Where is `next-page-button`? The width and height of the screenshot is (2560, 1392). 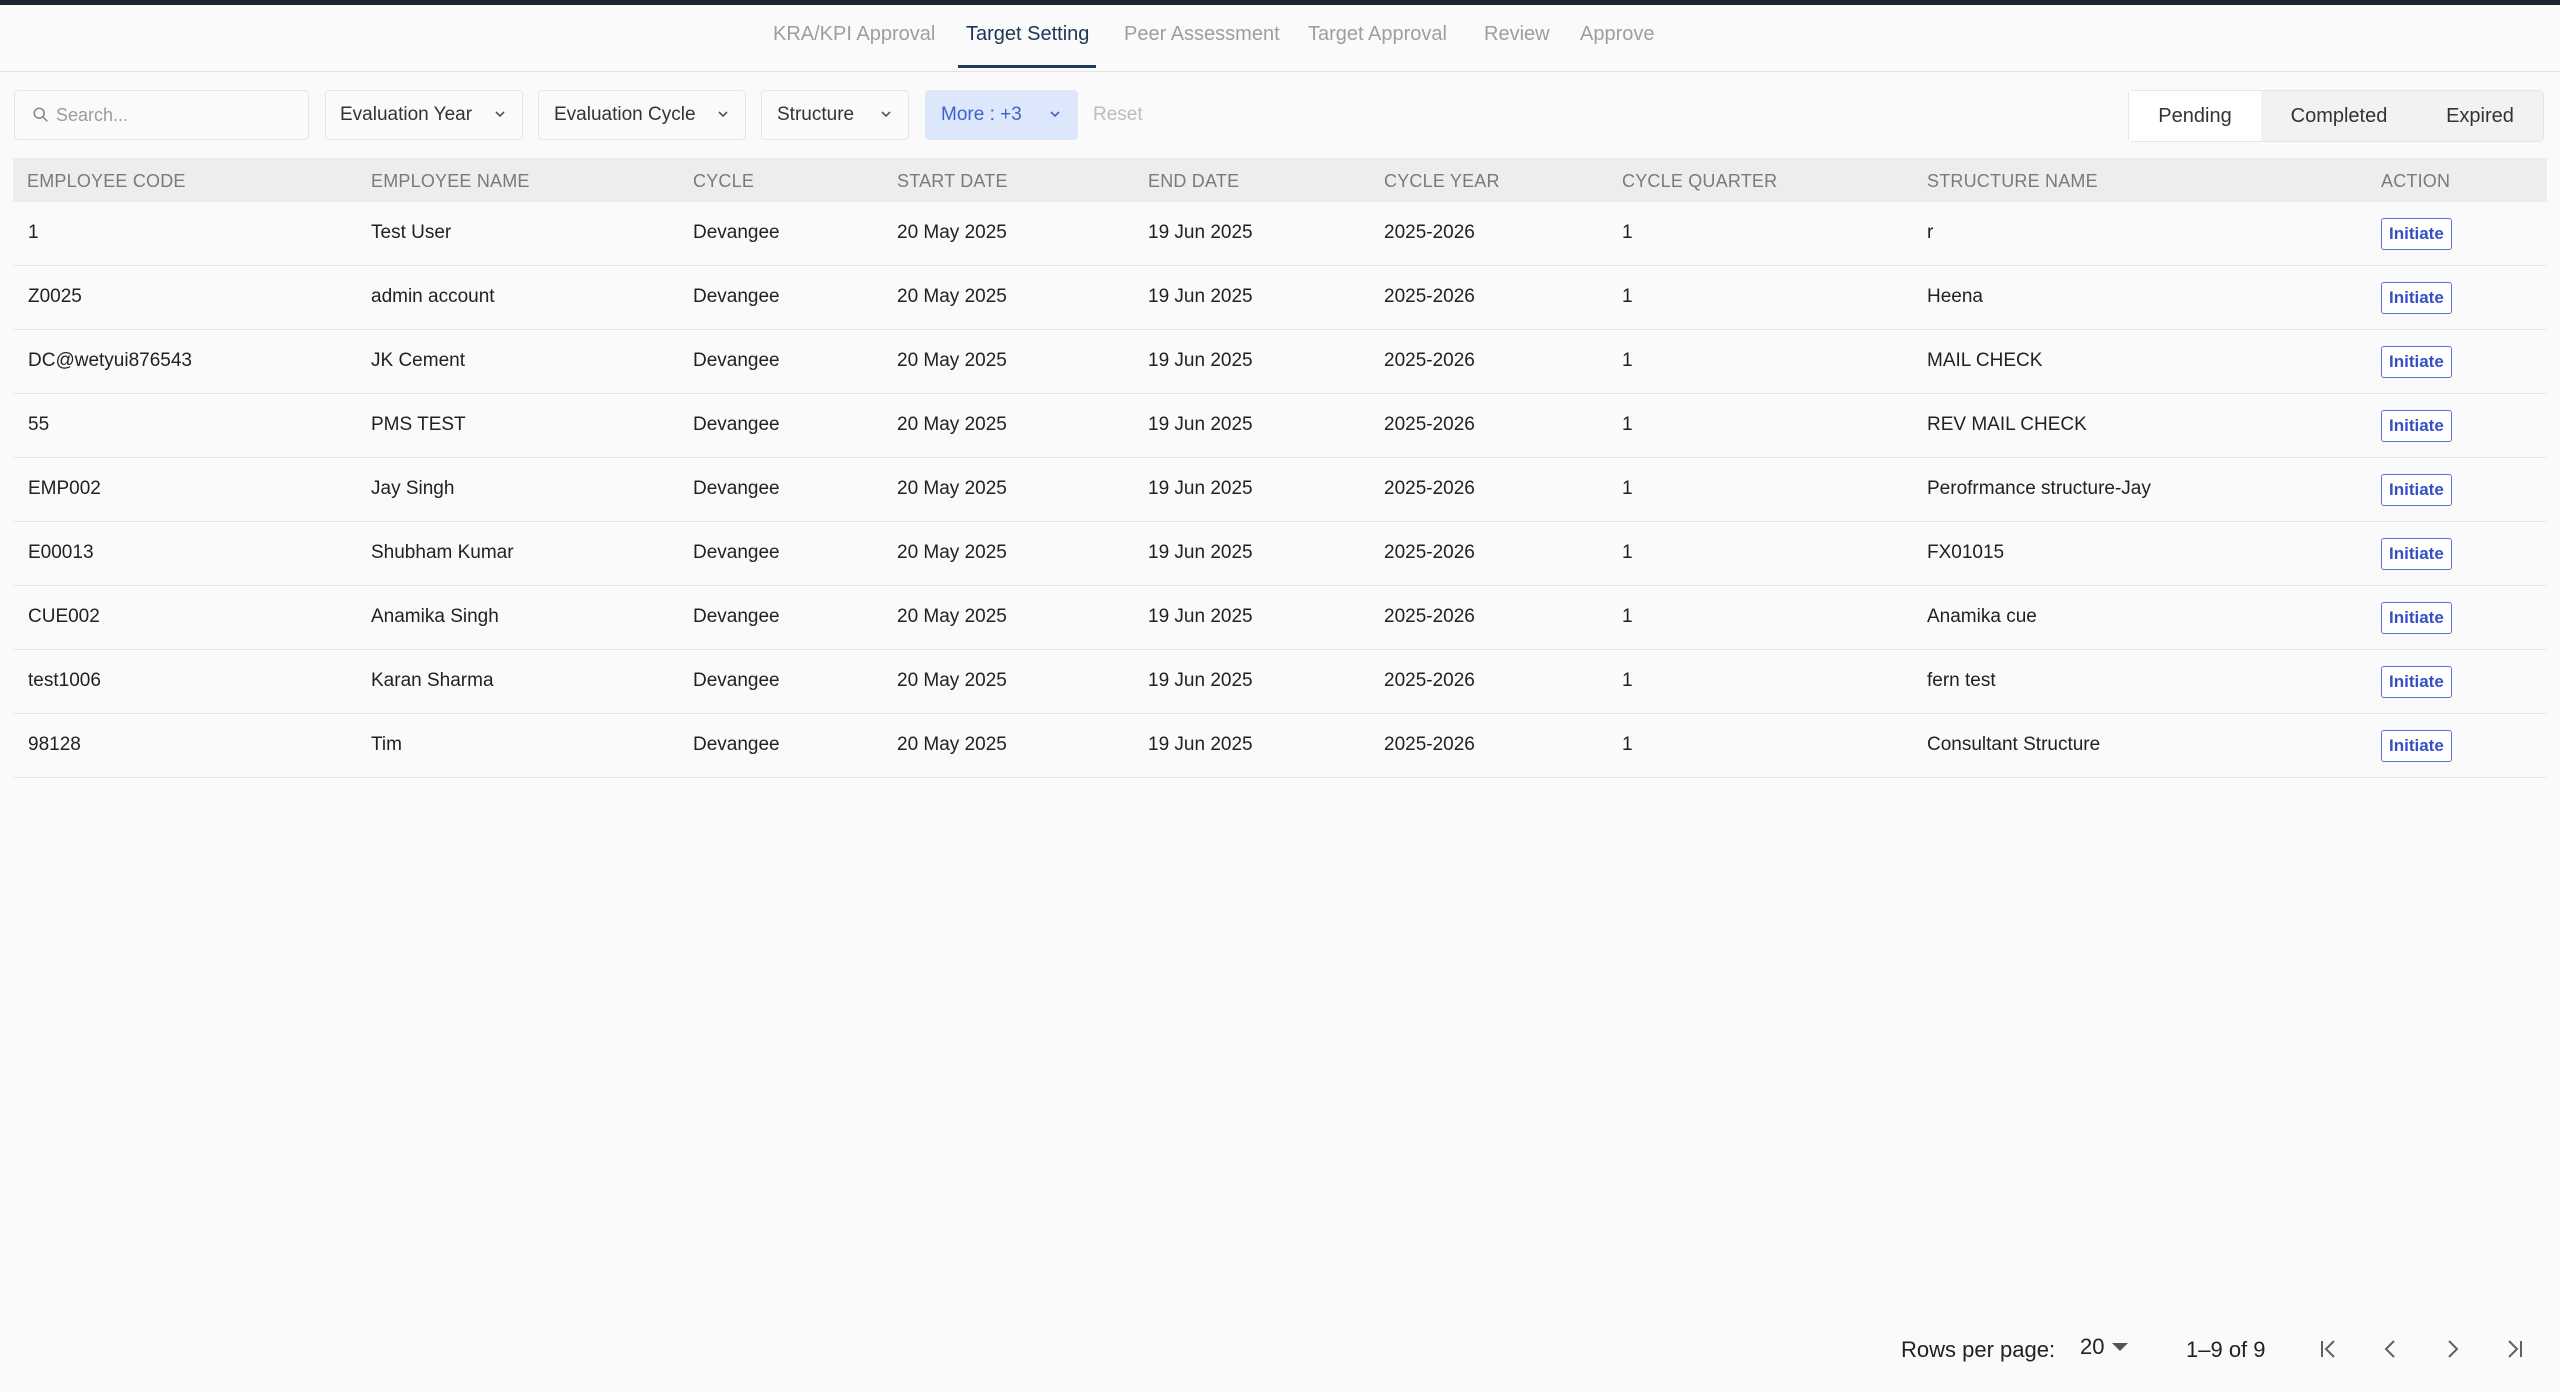
next-page-button is located at coordinates (2452, 1349).